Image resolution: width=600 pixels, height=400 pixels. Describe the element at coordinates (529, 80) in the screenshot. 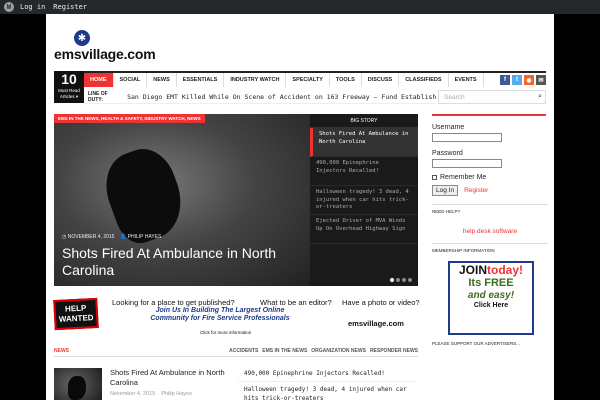

I see `rss-icon: ◉` at that location.